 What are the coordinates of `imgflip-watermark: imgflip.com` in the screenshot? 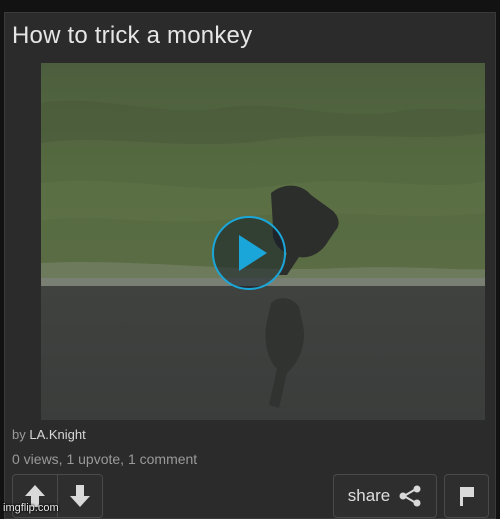 It's located at (31, 508).